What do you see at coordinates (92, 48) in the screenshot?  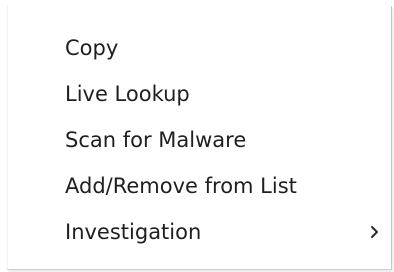 I see `menu-item-label: Copy` at bounding box center [92, 48].